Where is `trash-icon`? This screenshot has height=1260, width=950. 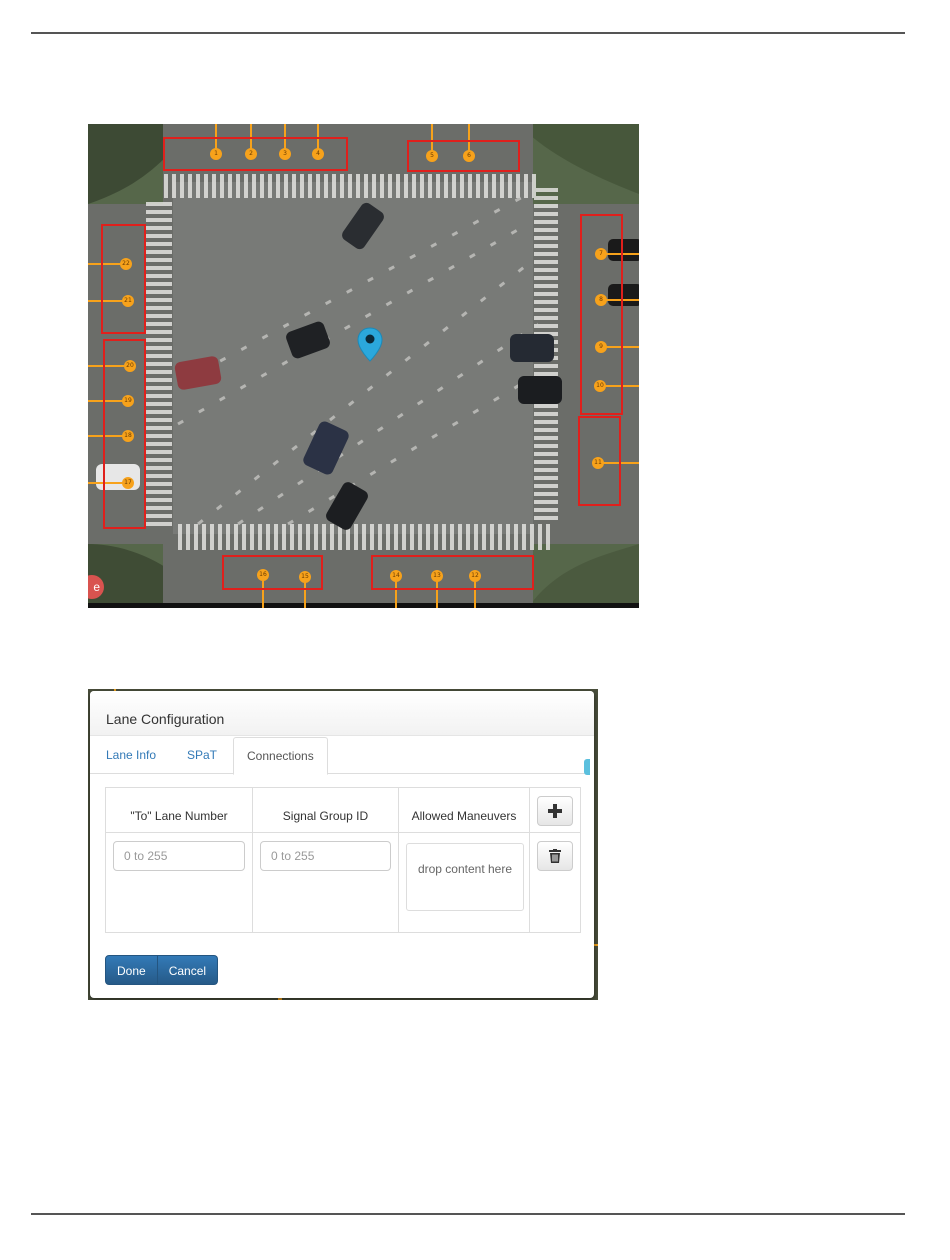
trash-icon is located at coordinates (555, 856).